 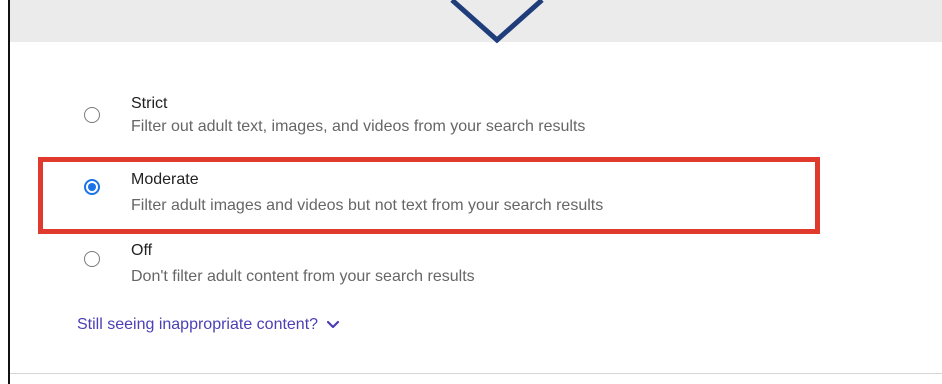 What do you see at coordinates (476, 373) in the screenshot?
I see `panel-divider` at bounding box center [476, 373].